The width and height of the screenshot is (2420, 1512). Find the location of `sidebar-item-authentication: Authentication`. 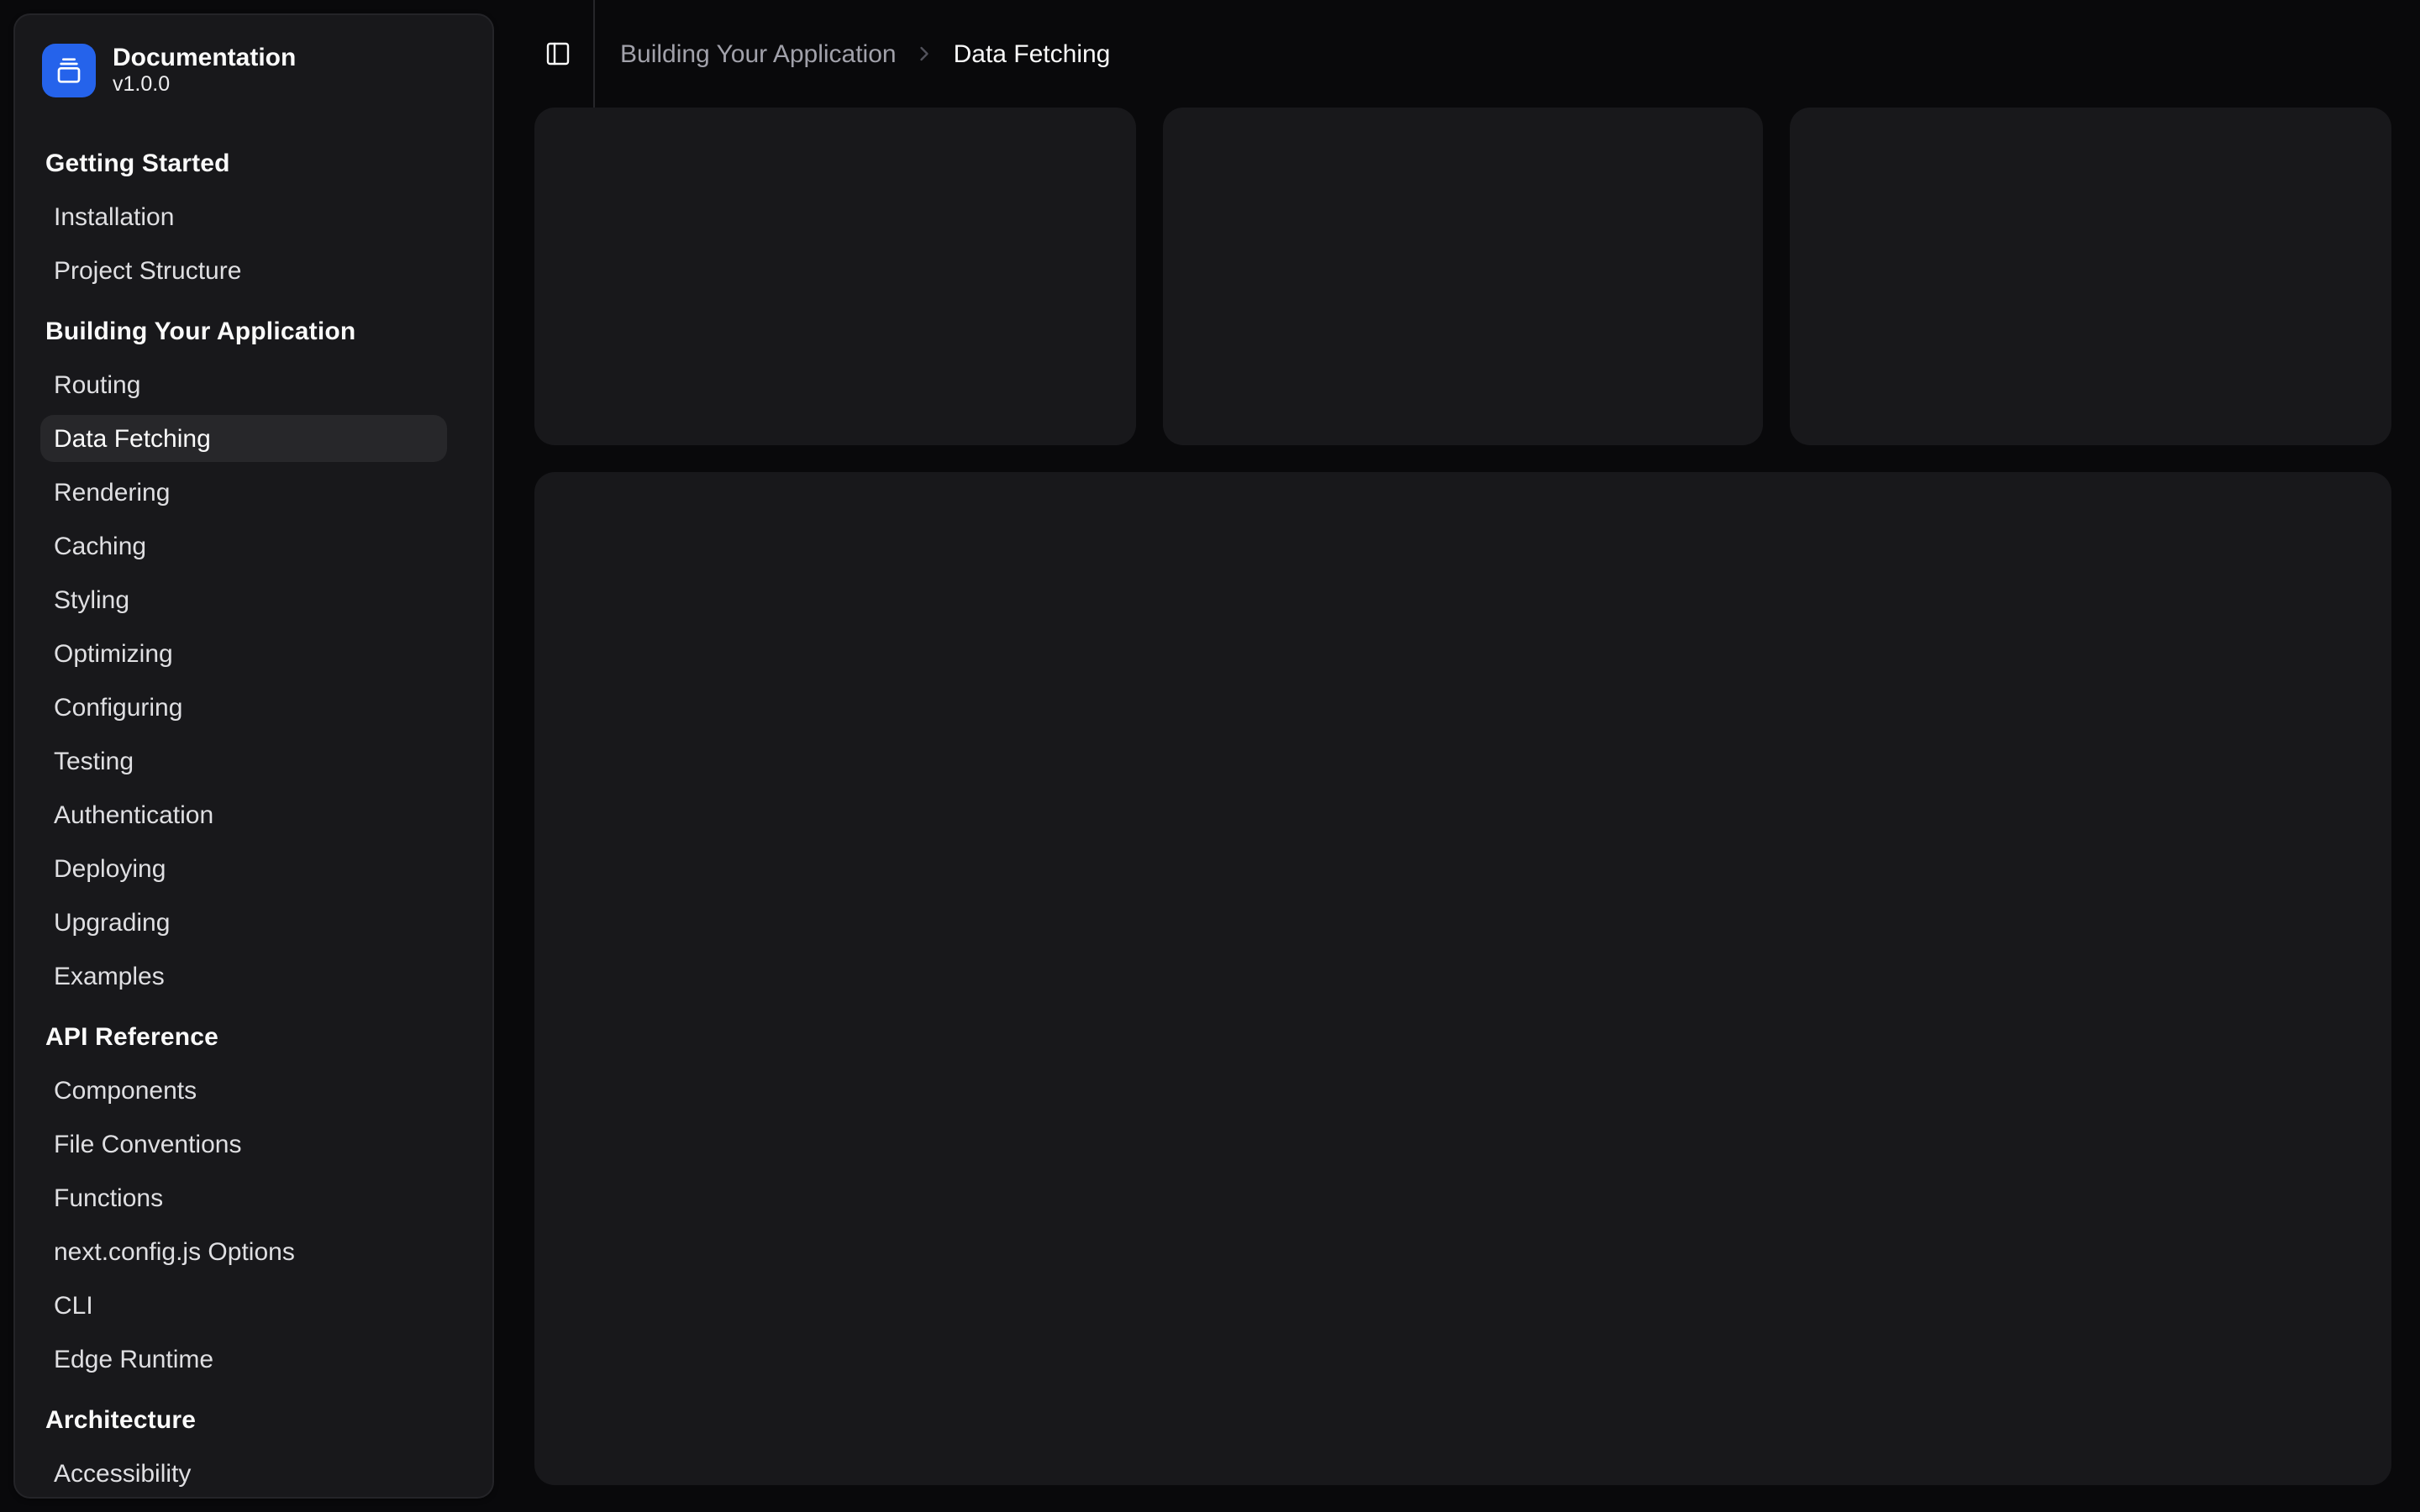

sidebar-item-authentication: Authentication is located at coordinates (243, 814).